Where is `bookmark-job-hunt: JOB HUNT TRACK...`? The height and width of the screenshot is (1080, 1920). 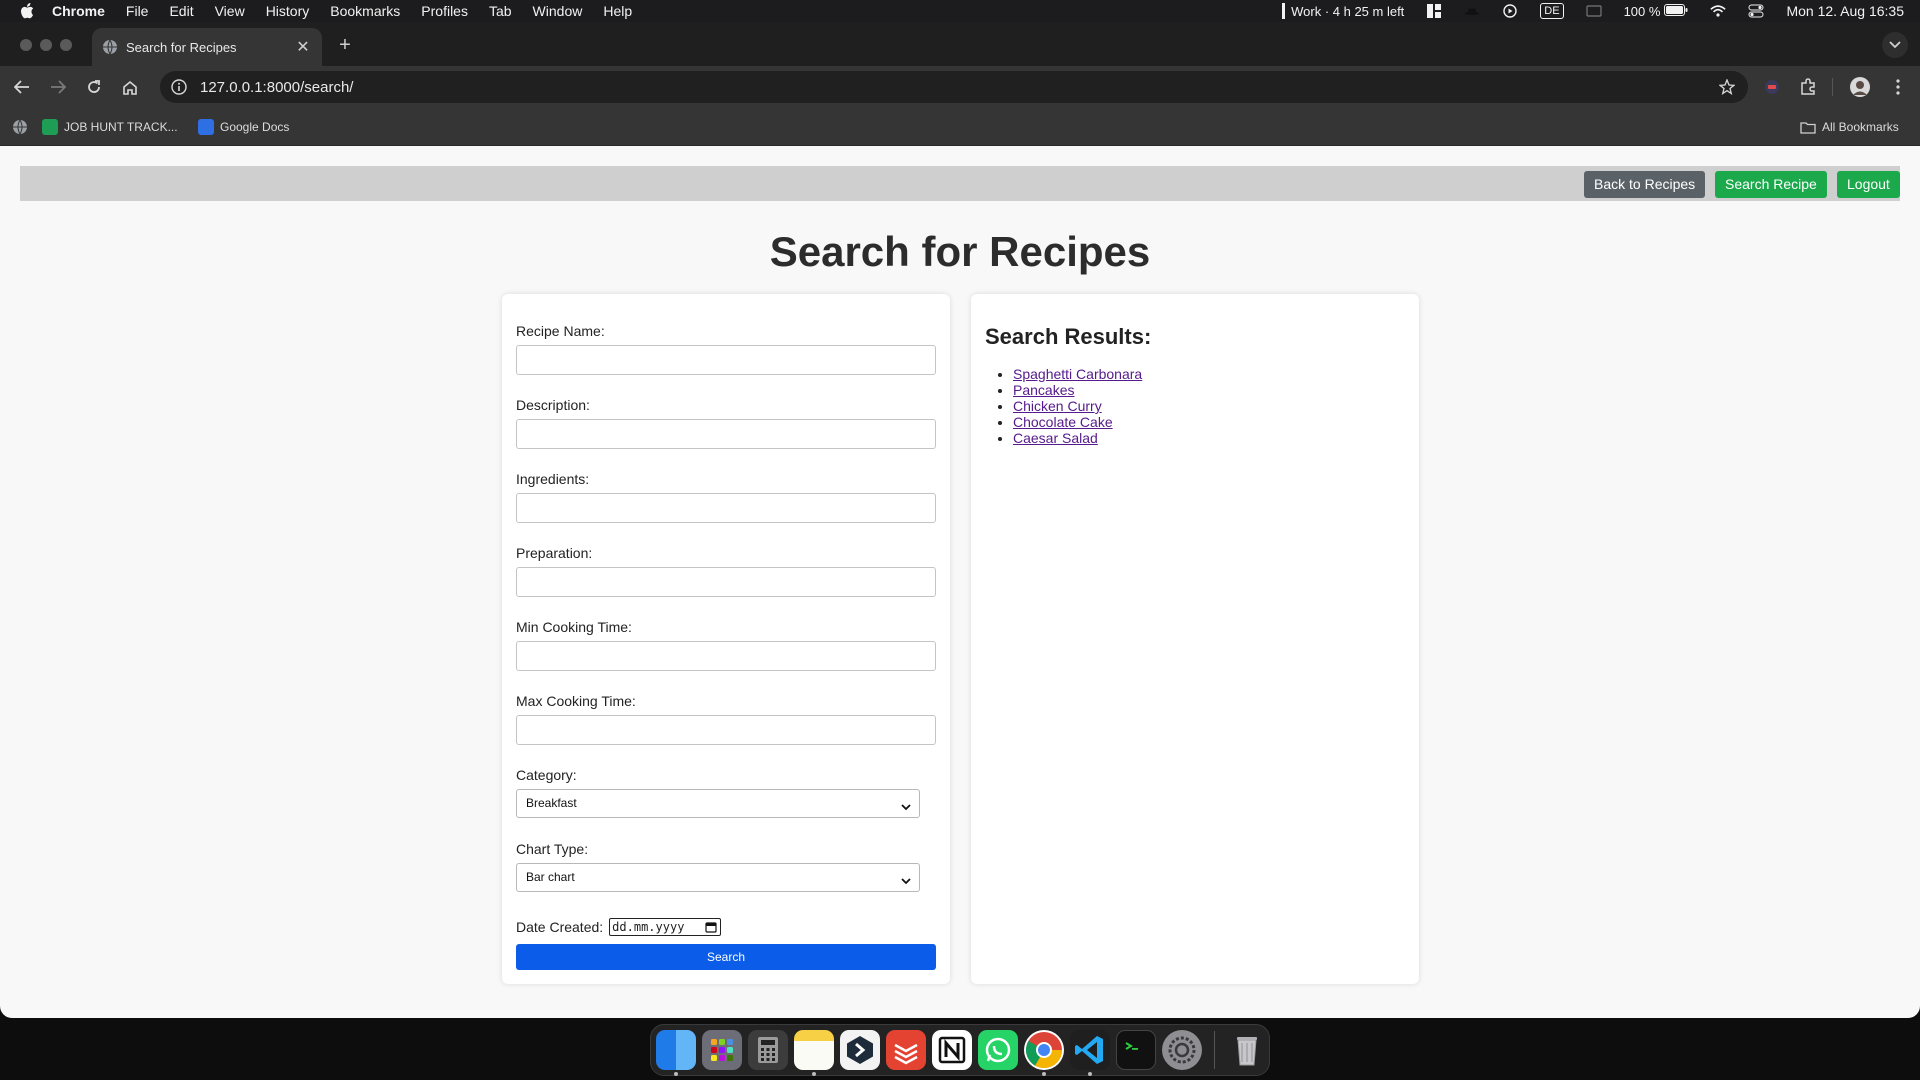
bookmark-job-hunt: JOB HUNT TRACK... is located at coordinates (110, 127).